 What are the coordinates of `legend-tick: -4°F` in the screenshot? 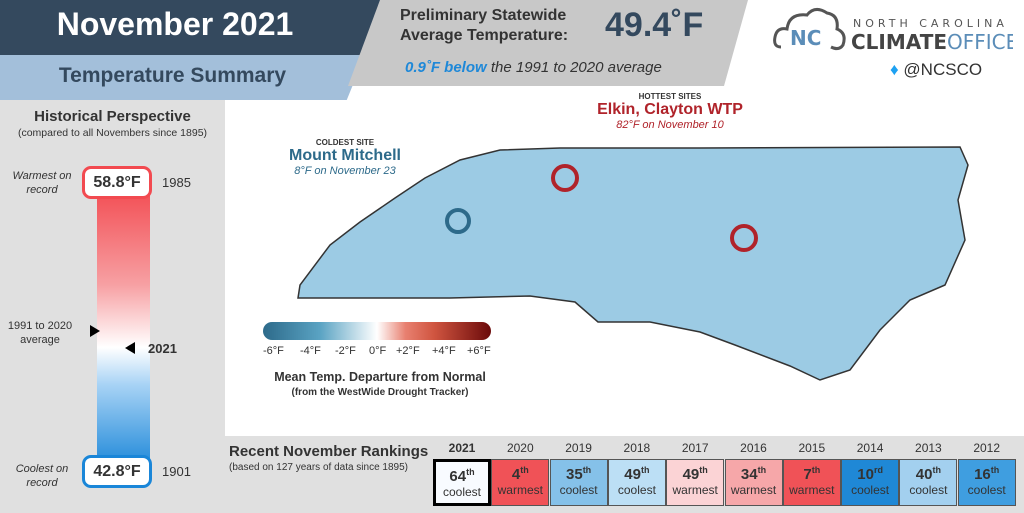 It's located at (310, 351).